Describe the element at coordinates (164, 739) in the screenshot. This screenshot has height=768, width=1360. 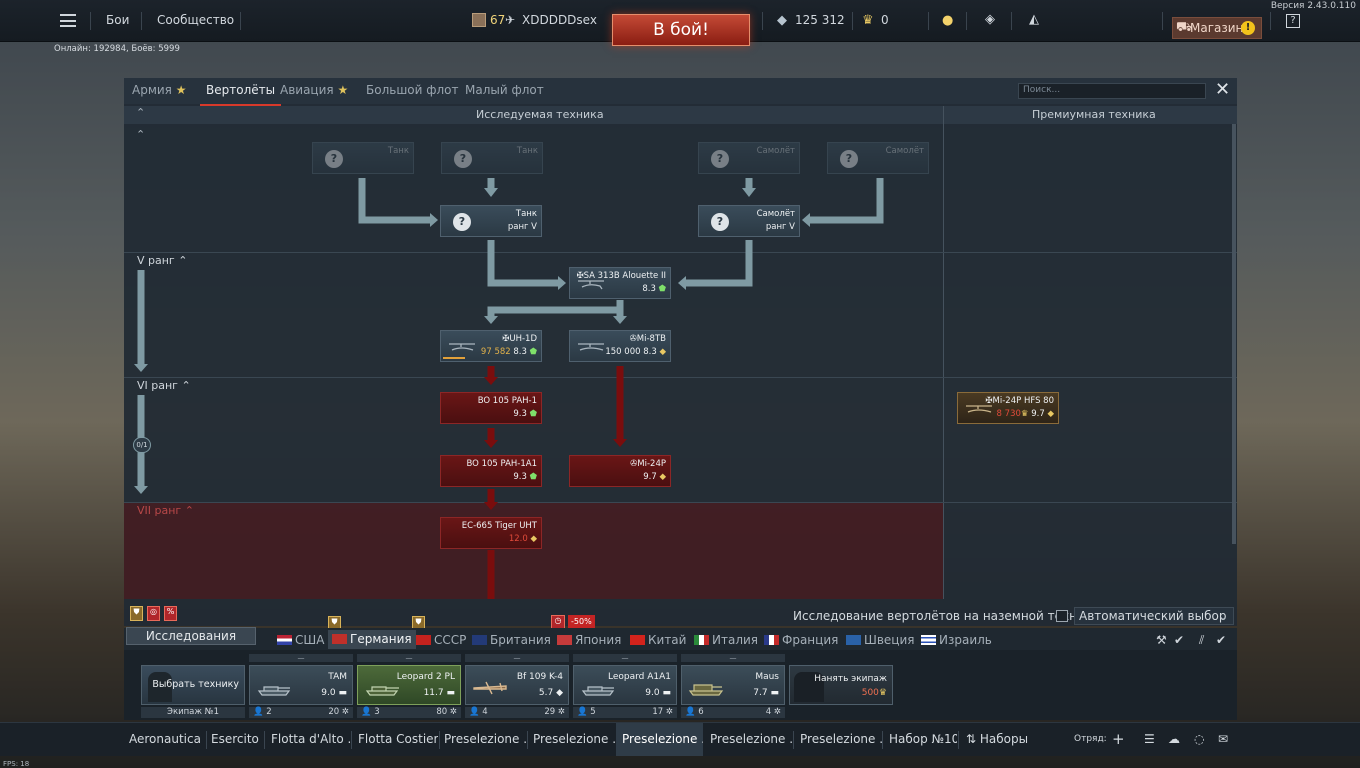
I see `preset-tab: Aeronautica` at that location.